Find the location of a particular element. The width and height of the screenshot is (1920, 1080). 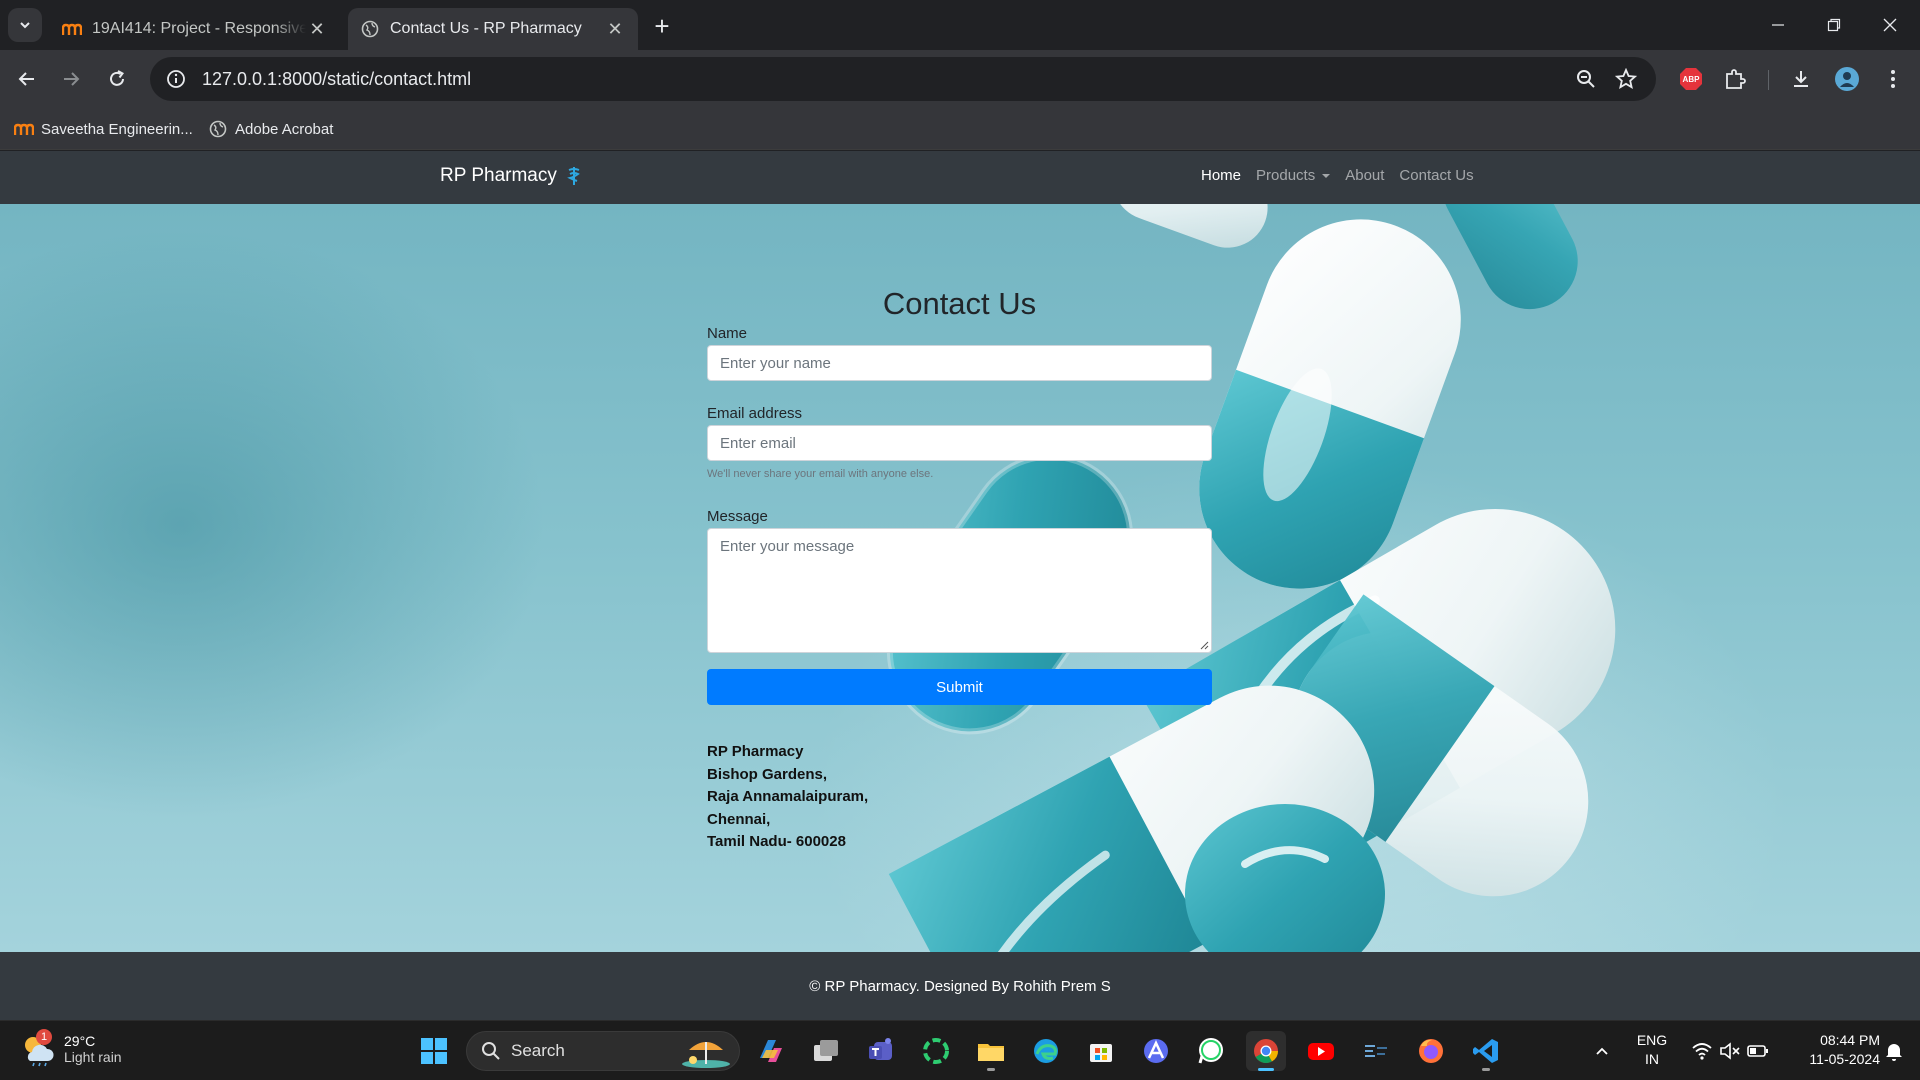

email-input: Enter email is located at coordinates (959, 443).